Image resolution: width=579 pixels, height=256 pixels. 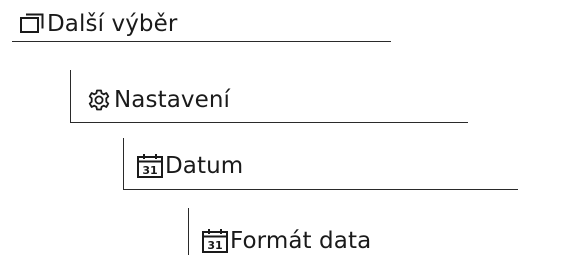 What do you see at coordinates (99, 100) in the screenshot?
I see `gear-icon` at bounding box center [99, 100].